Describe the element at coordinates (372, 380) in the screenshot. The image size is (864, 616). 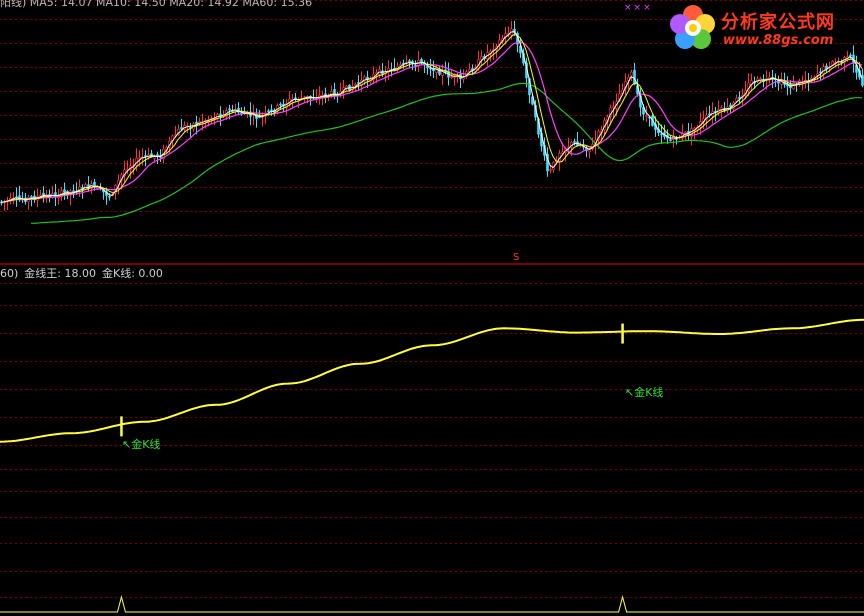
I see `signal-markers` at that location.